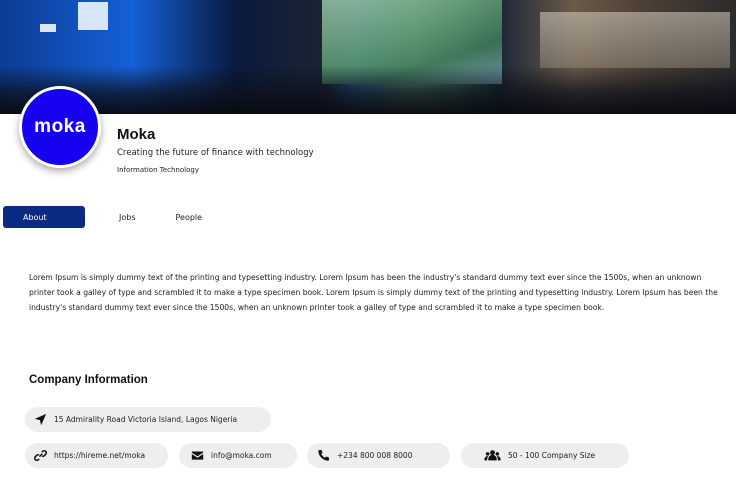 Image resolution: width=736 pixels, height=486 pixels. I want to click on website-pill: https://hireme.net/moka, so click(96, 455).